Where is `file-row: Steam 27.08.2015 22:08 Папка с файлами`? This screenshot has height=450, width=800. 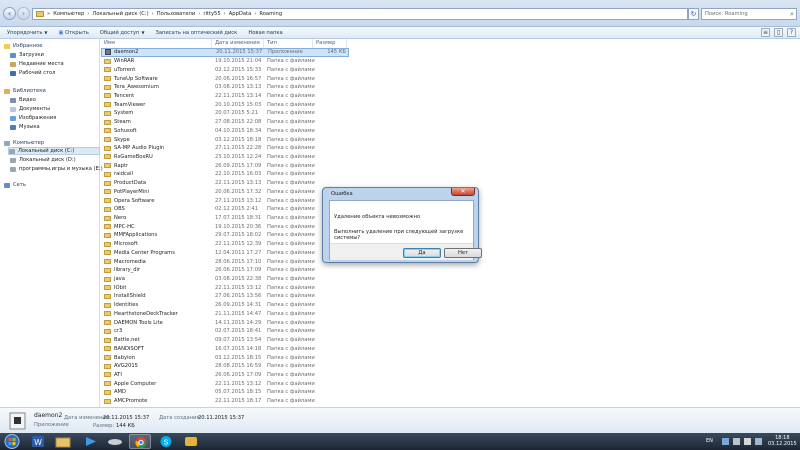 file-row: Steam 27.08.2015 22:08 Папка с файлами is located at coordinates (450, 122).